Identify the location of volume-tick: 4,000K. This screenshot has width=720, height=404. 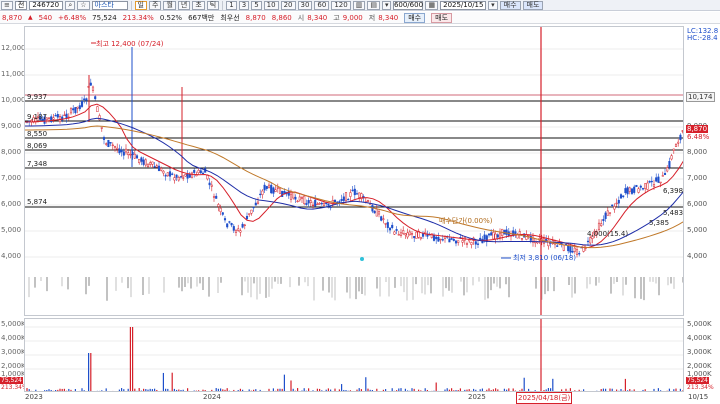
(13, 338).